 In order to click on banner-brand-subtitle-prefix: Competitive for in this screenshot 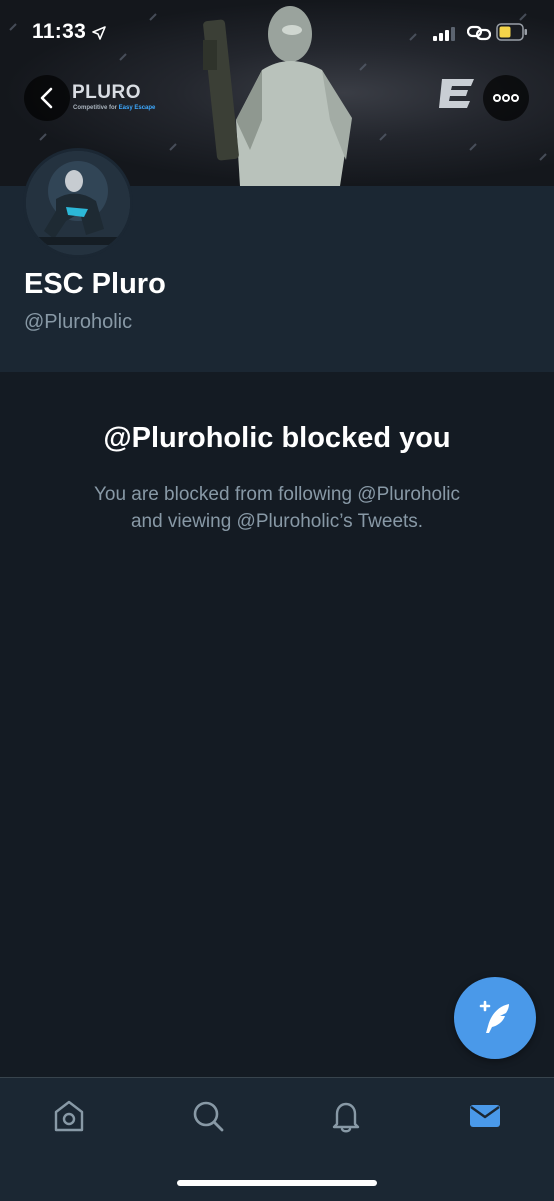, I will do `click(96, 108)`.